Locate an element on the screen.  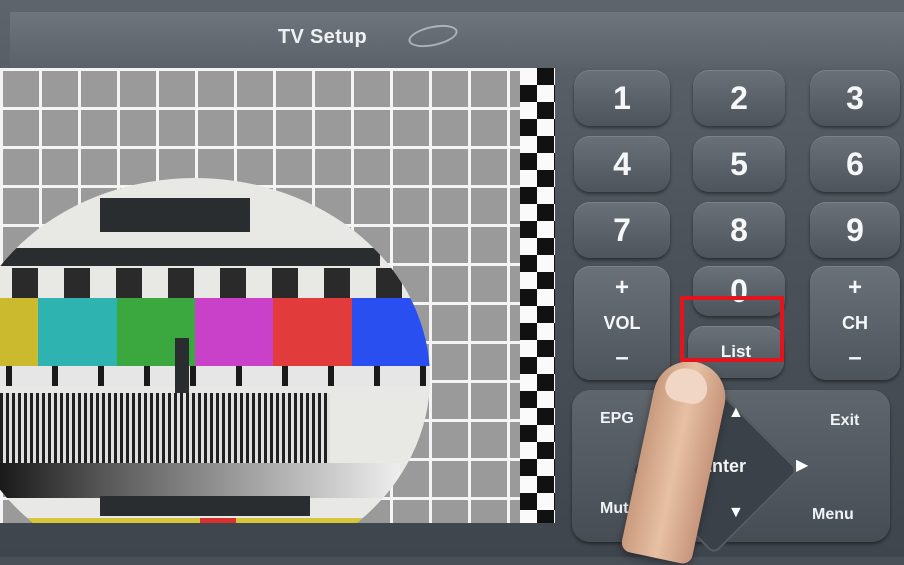
test-pattern-lower-bar is located at coordinates (205, 506).